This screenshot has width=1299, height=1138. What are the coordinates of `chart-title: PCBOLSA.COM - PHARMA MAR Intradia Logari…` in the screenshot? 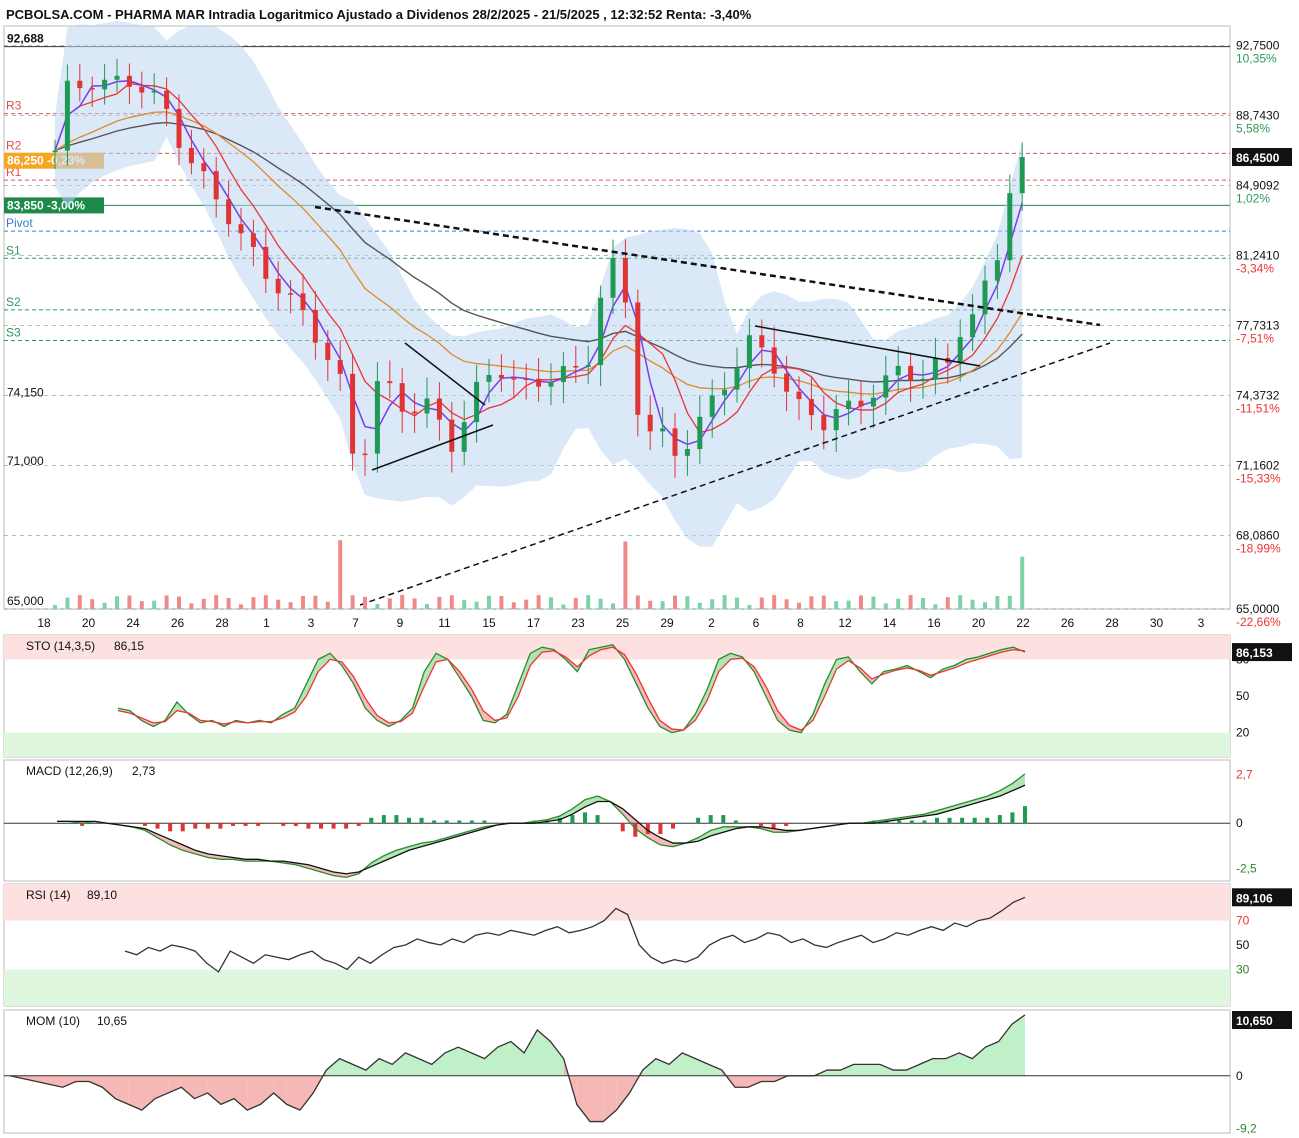 It's located at (379, 14).